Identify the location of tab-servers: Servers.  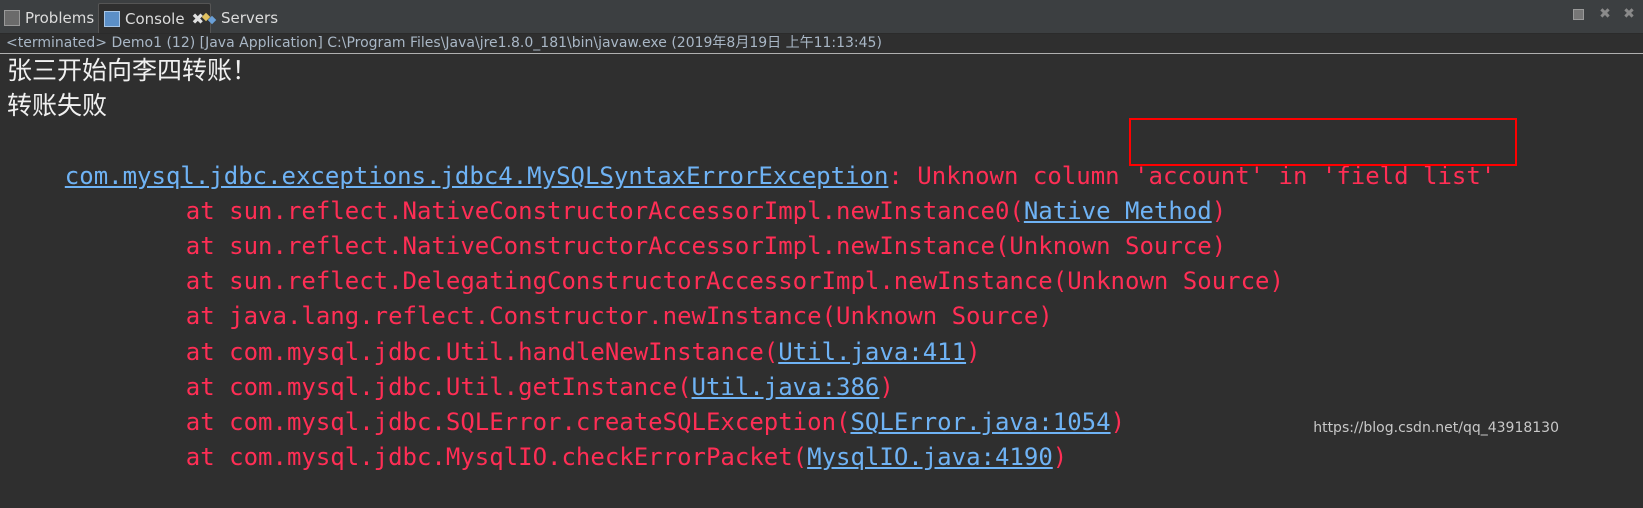
(240, 17).